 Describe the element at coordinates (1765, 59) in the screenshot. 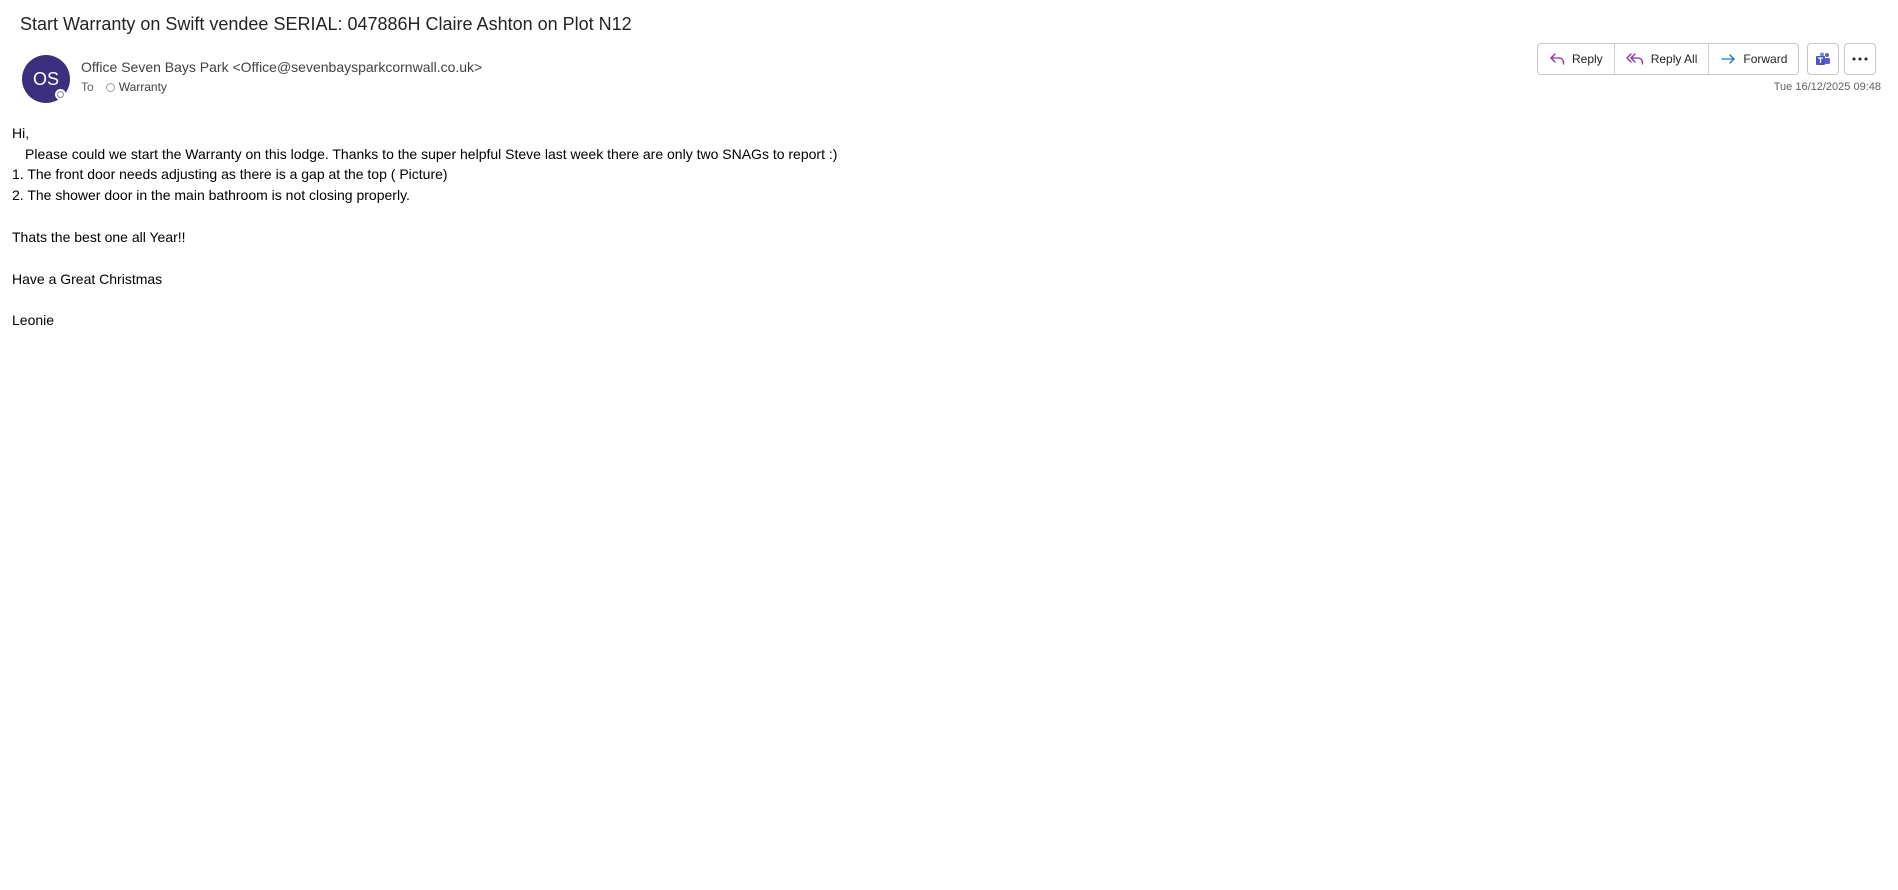

I see `forward-label: Forward` at that location.